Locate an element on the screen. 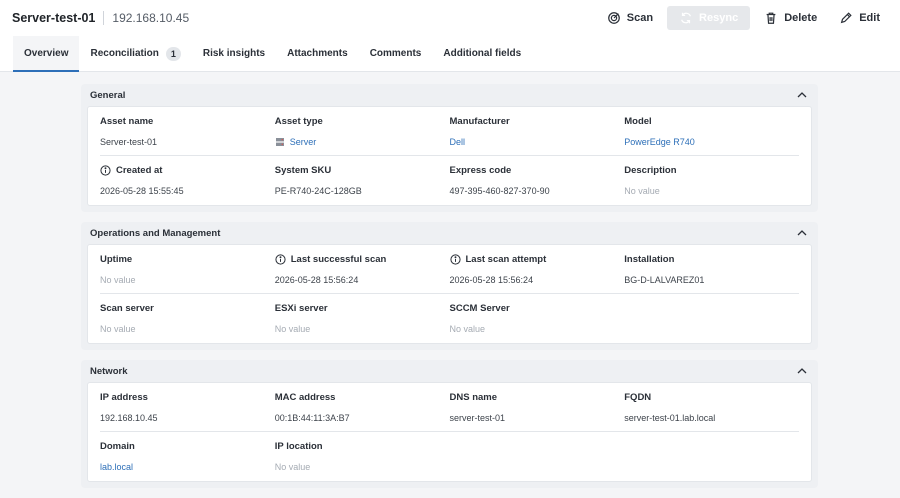 Image resolution: width=900 pixels, height=498 pixels. last-attempt-label-text: Last scan attempt is located at coordinates (506, 259).